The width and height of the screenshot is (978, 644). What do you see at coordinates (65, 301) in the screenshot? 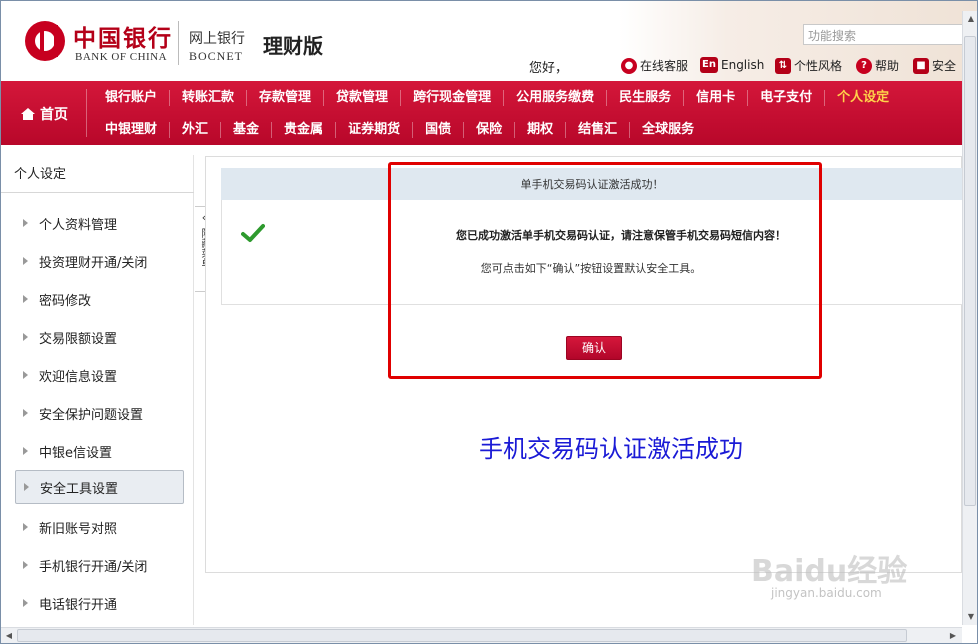
I see `sidebar-item-label: 密码修改` at bounding box center [65, 301].